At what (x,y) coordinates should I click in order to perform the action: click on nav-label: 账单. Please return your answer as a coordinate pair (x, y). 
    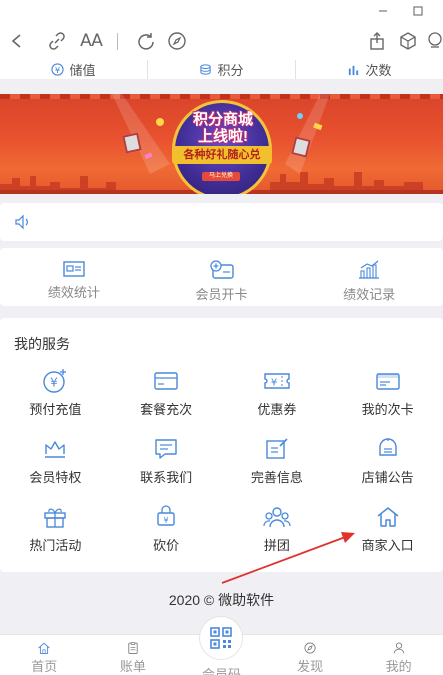
    Looking at the image, I should click on (132, 666).